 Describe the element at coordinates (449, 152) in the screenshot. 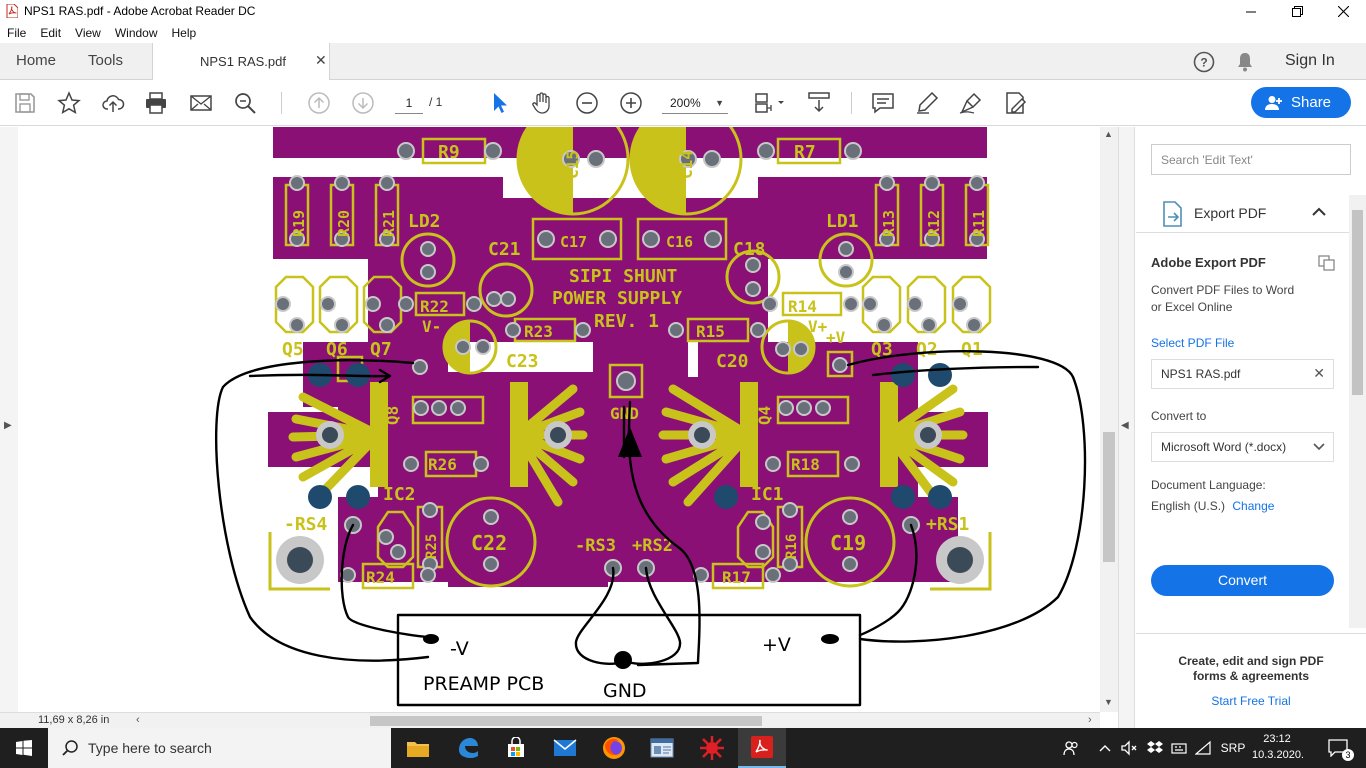

I see `label-r9: R9` at that location.